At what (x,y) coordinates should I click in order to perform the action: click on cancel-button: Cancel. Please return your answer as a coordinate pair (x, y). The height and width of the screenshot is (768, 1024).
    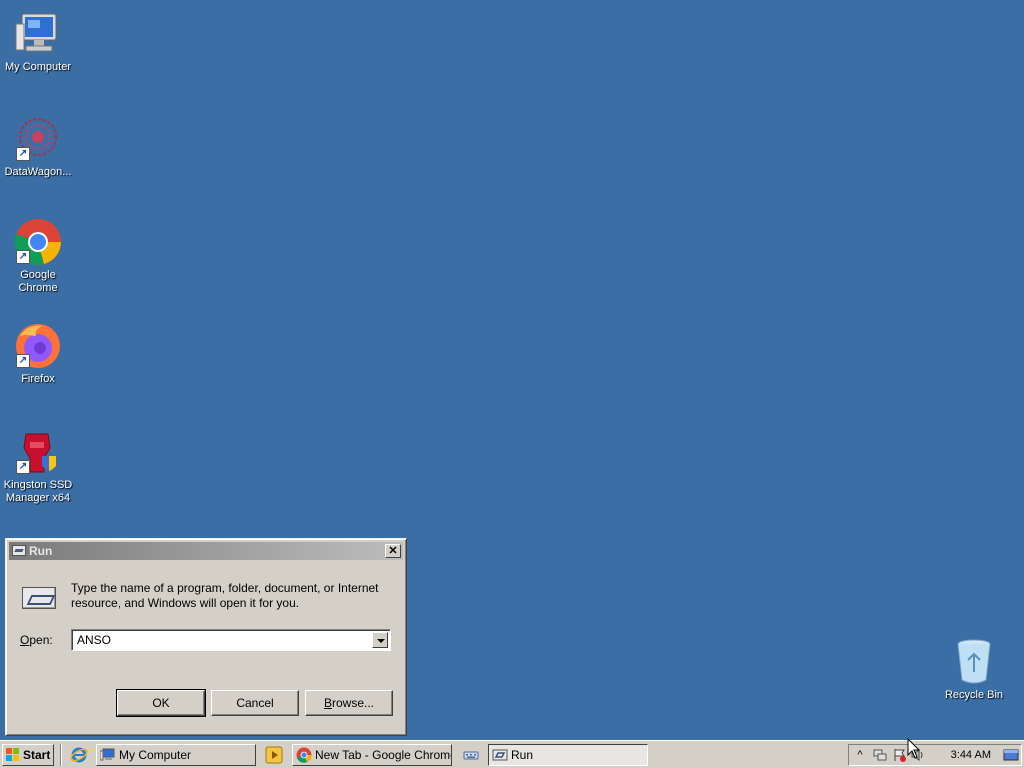
    Looking at the image, I should click on (255, 703).